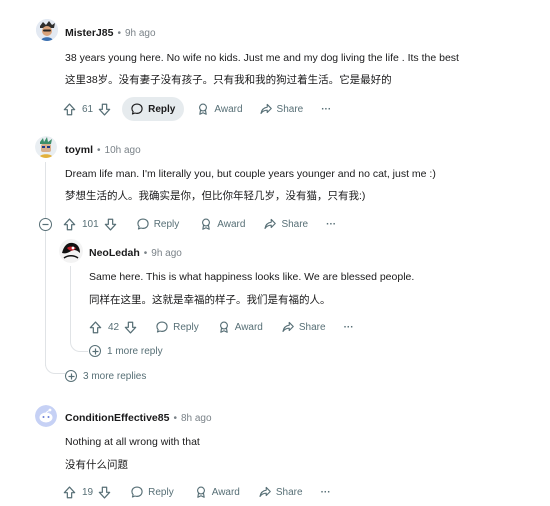  I want to click on thread-line-main-curve, so click(55, 363).